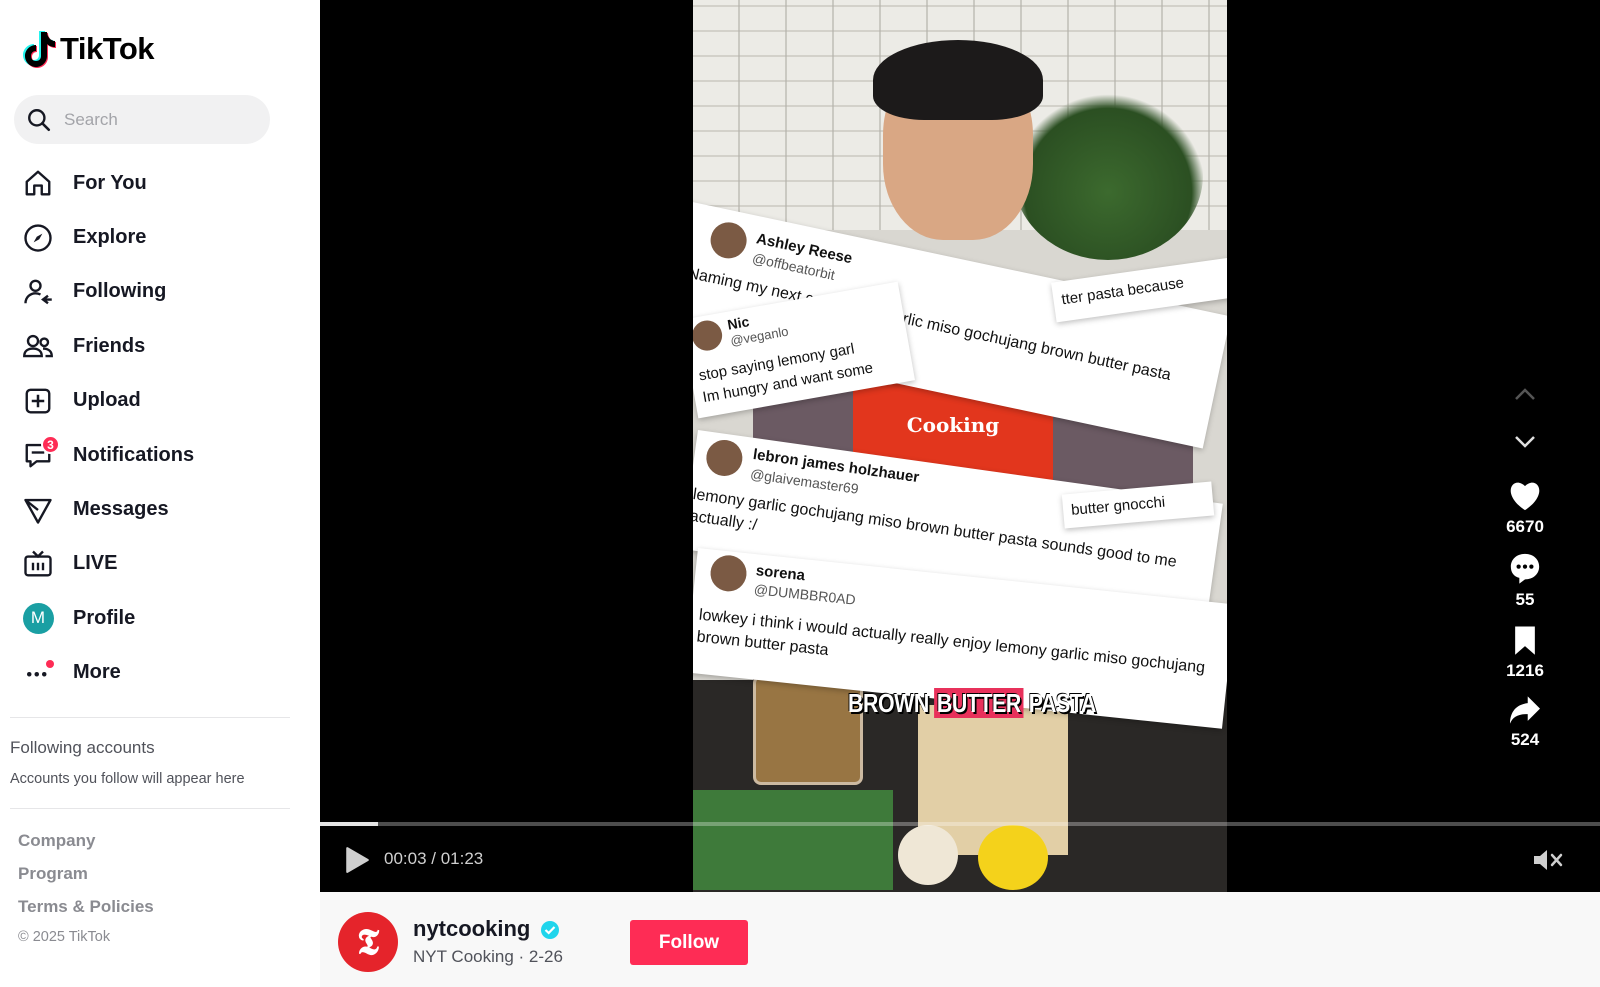 This screenshot has height=987, width=1600. Describe the element at coordinates (808, 730) in the screenshot. I see `video-jar` at that location.